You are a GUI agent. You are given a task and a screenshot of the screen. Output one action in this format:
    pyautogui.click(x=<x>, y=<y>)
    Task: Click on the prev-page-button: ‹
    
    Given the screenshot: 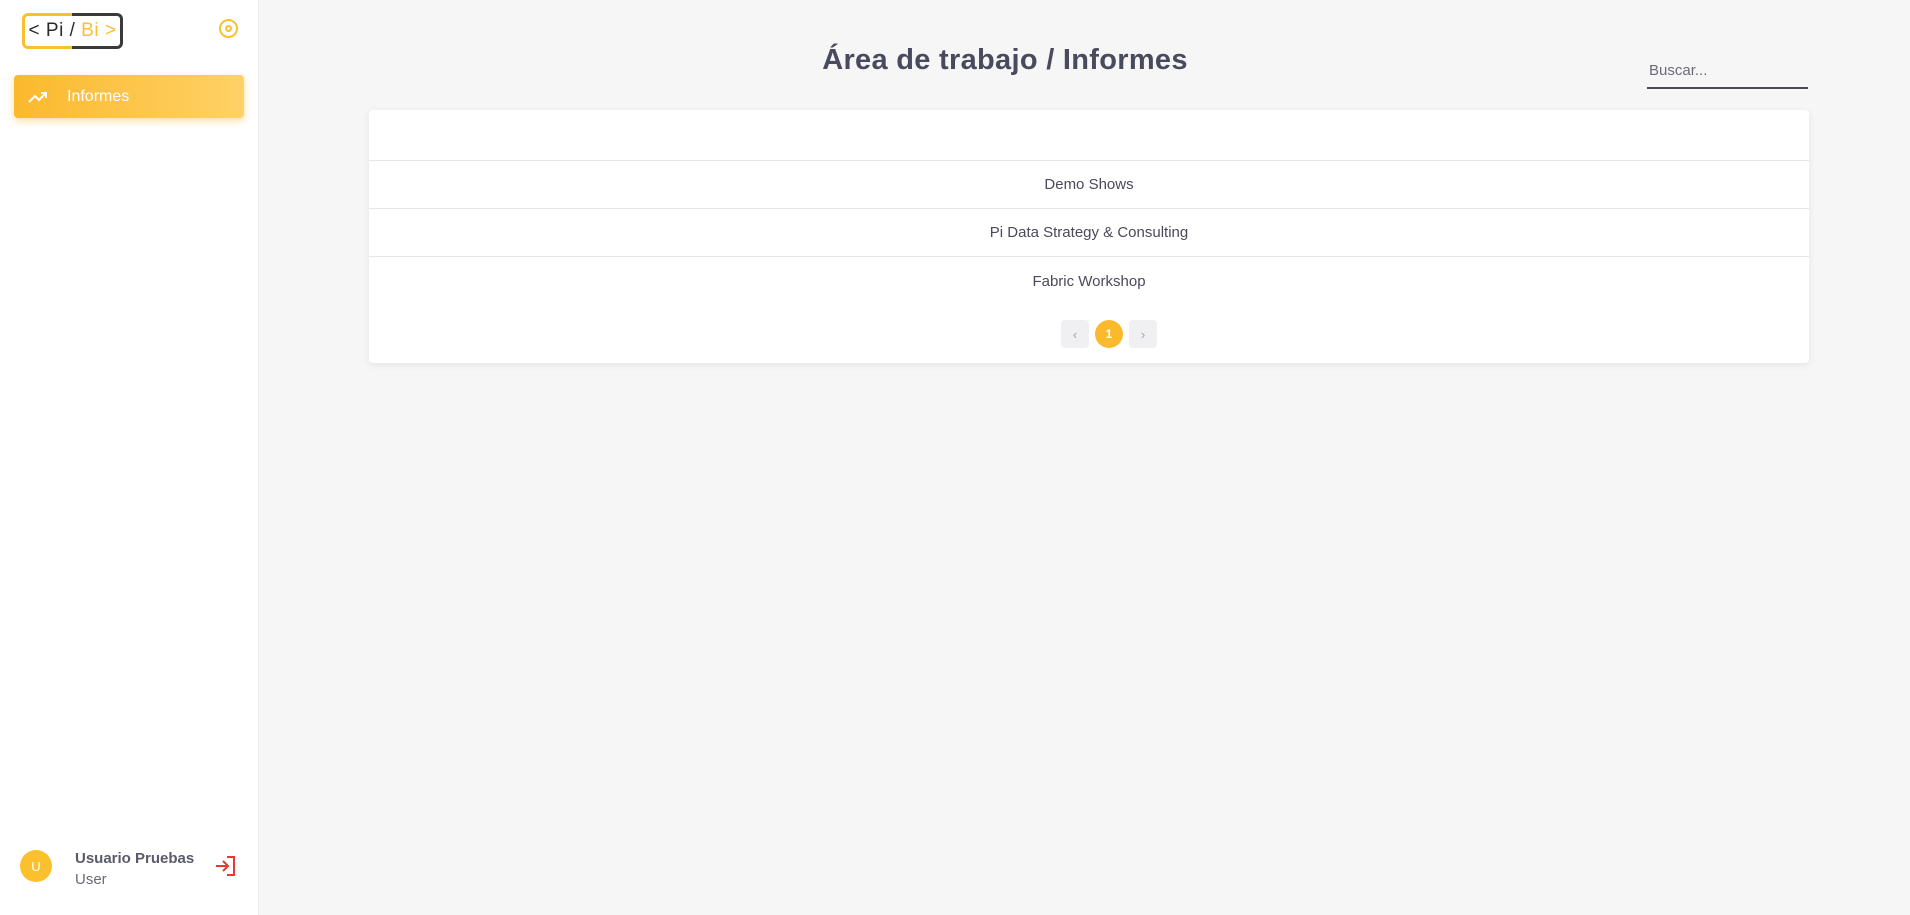 What is the action you would take?
    pyautogui.click(x=1075, y=334)
    